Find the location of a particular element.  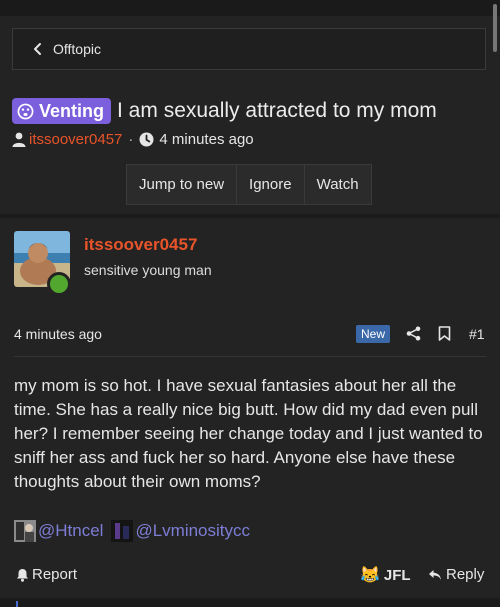

user-icon is located at coordinates (19, 139).